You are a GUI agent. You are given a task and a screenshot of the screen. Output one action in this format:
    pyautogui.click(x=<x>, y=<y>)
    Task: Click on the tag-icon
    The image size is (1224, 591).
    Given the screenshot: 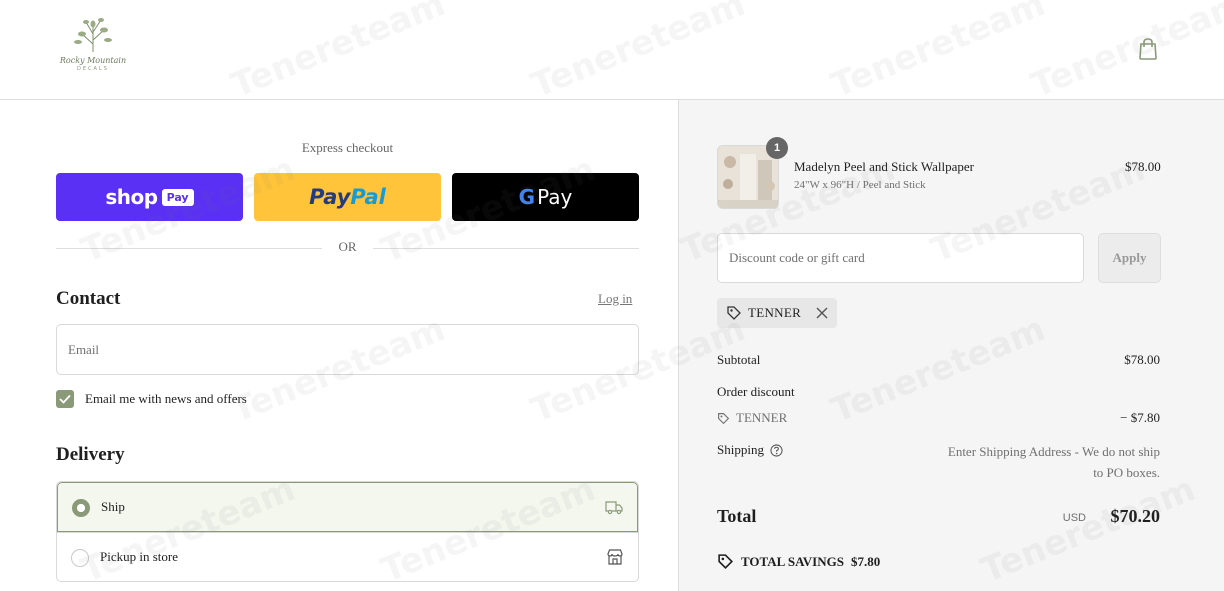 What is the action you would take?
    pyautogui.click(x=734, y=313)
    